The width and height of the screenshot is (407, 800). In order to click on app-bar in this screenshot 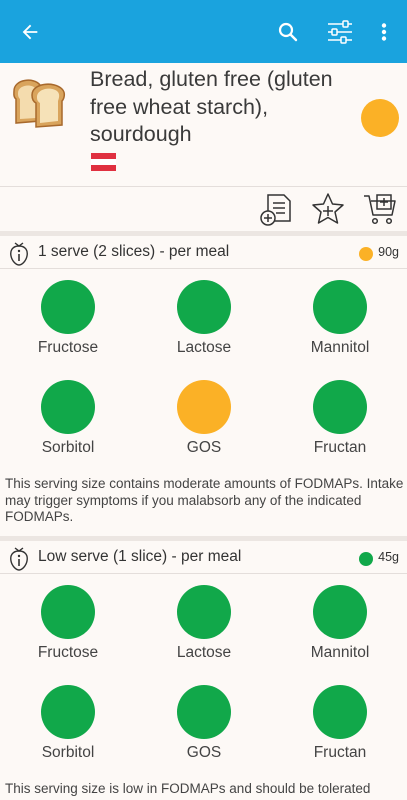, I will do `click(203, 31)`.